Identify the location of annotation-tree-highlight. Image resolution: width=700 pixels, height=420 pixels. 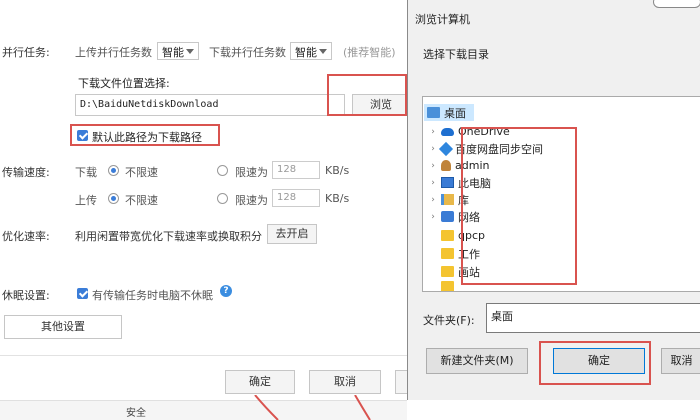
(519, 206).